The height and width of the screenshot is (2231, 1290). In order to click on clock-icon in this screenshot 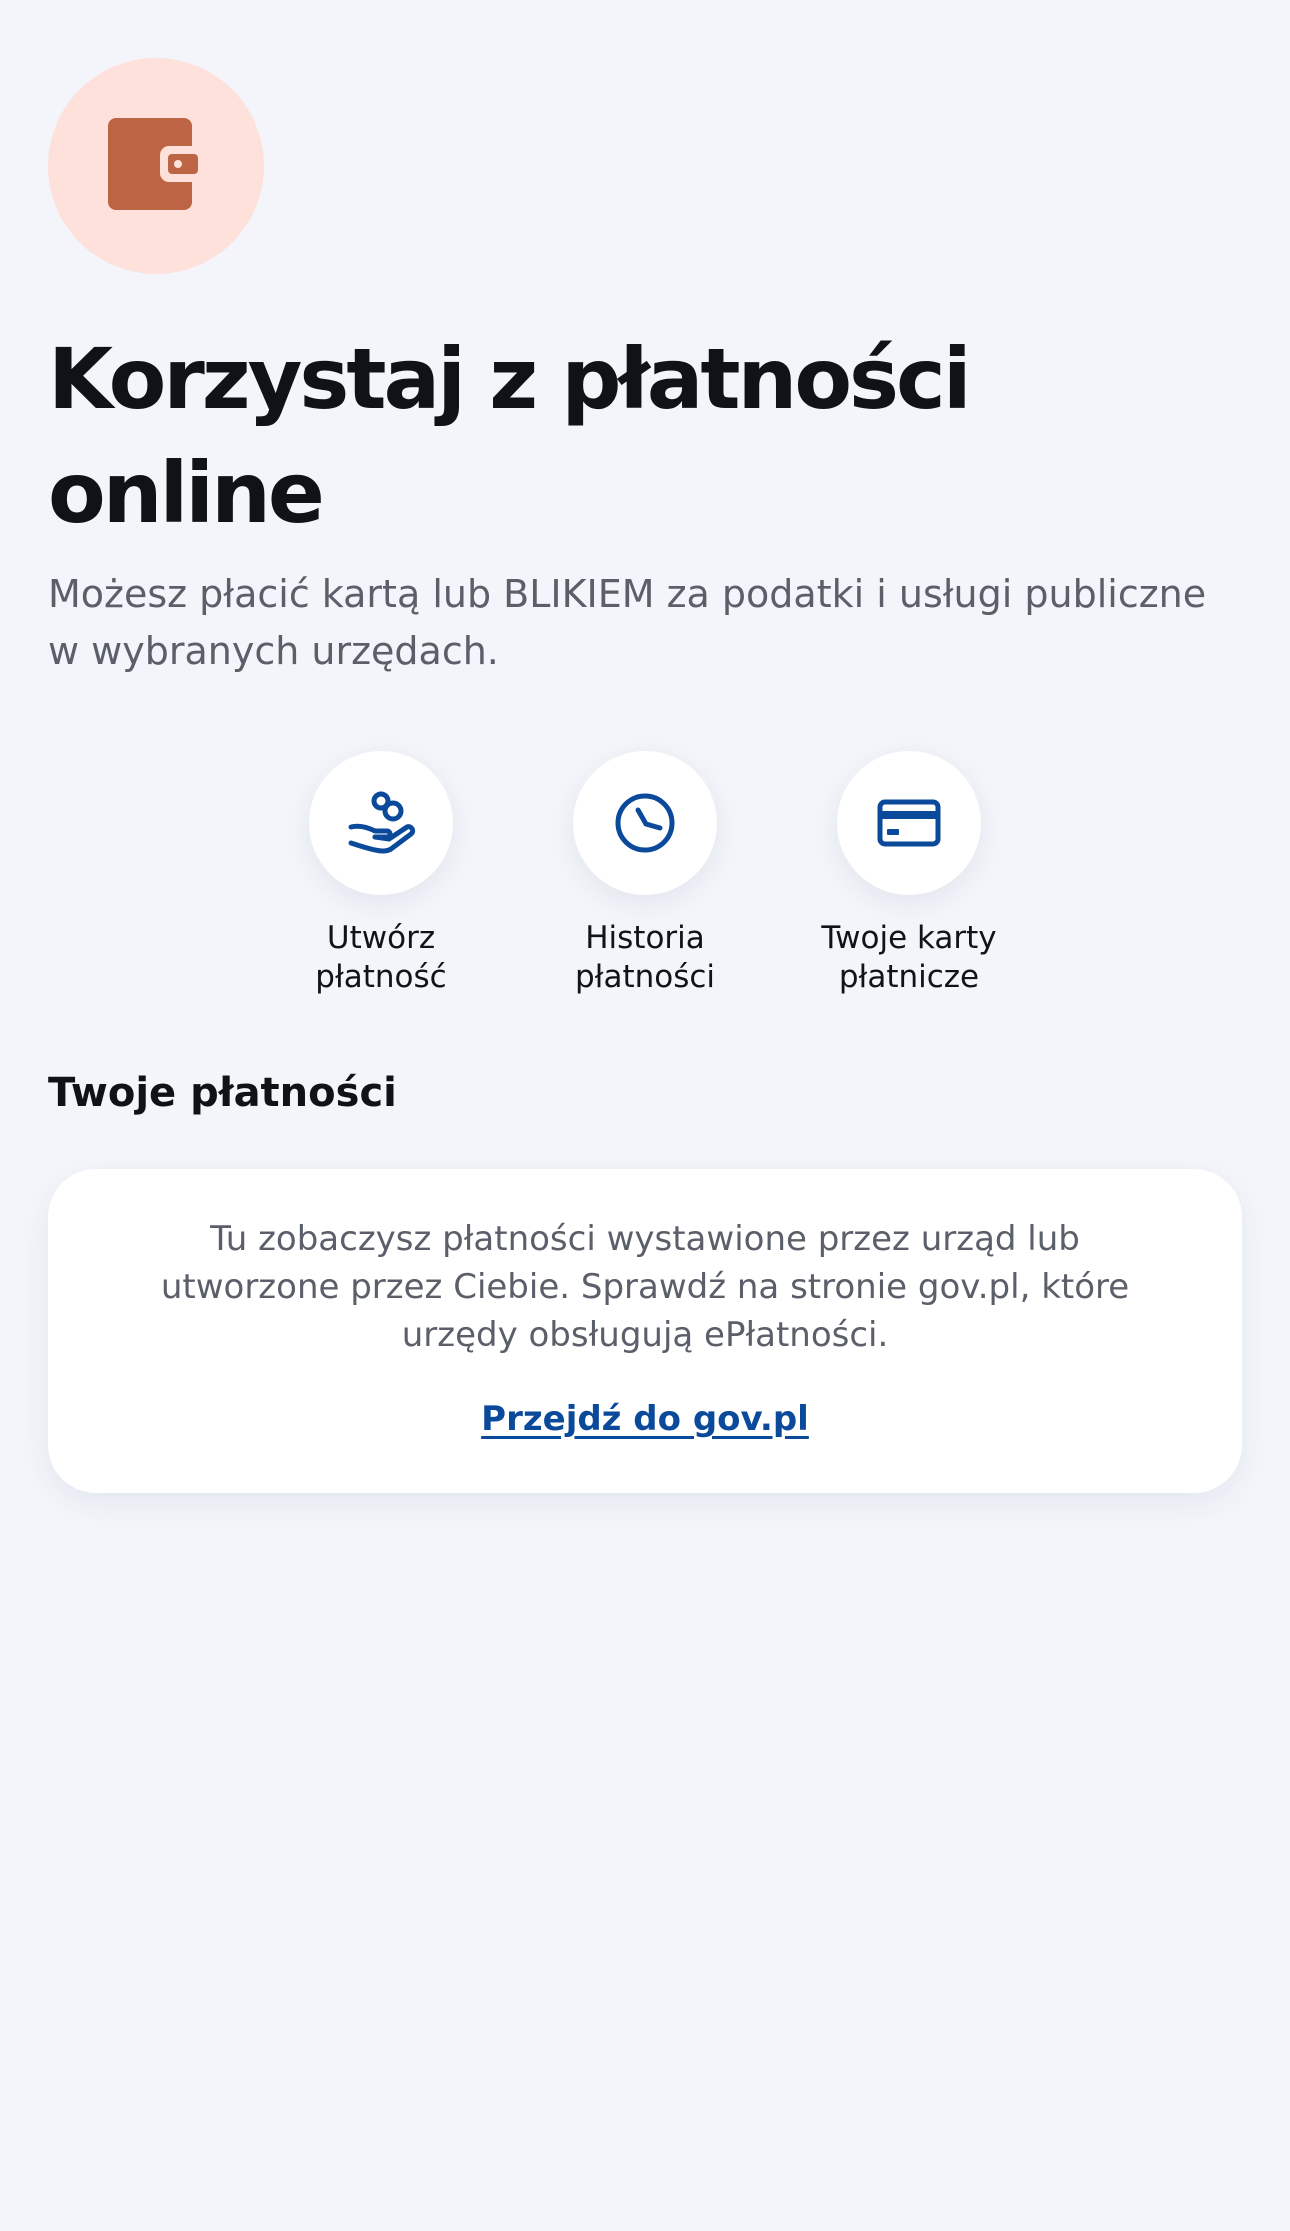, I will do `click(645, 823)`.